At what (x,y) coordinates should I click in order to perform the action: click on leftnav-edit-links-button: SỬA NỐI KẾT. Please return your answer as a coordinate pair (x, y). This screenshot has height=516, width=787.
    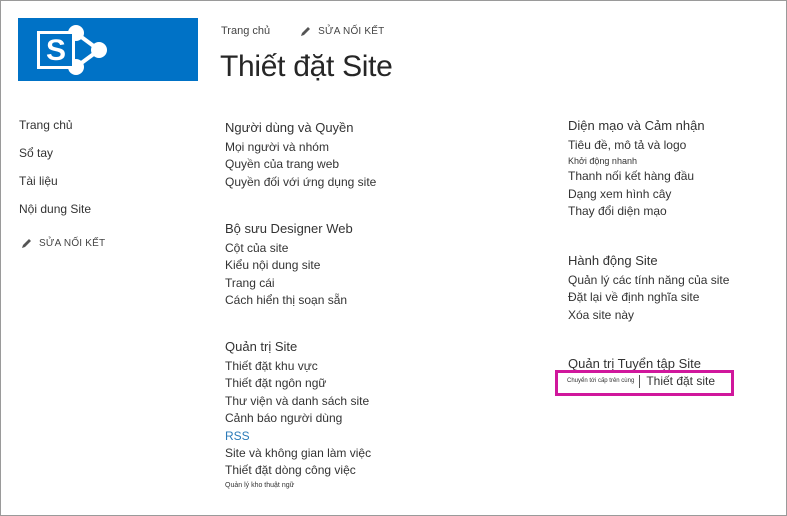
    Looking at the image, I should click on (63, 243).